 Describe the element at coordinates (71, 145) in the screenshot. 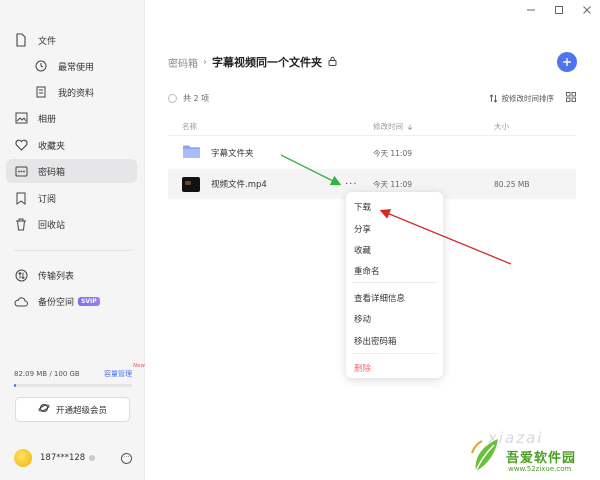

I see `sidebar-item-favorites: 收藏夹` at that location.